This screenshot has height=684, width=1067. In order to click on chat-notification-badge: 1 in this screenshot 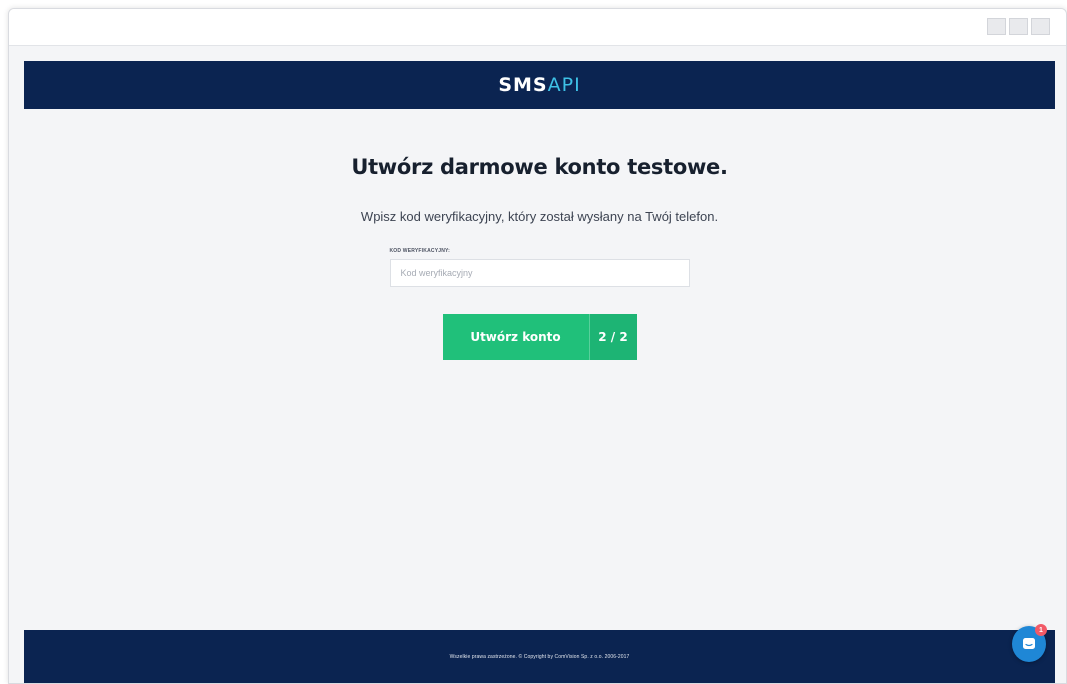, I will do `click(1041, 630)`.